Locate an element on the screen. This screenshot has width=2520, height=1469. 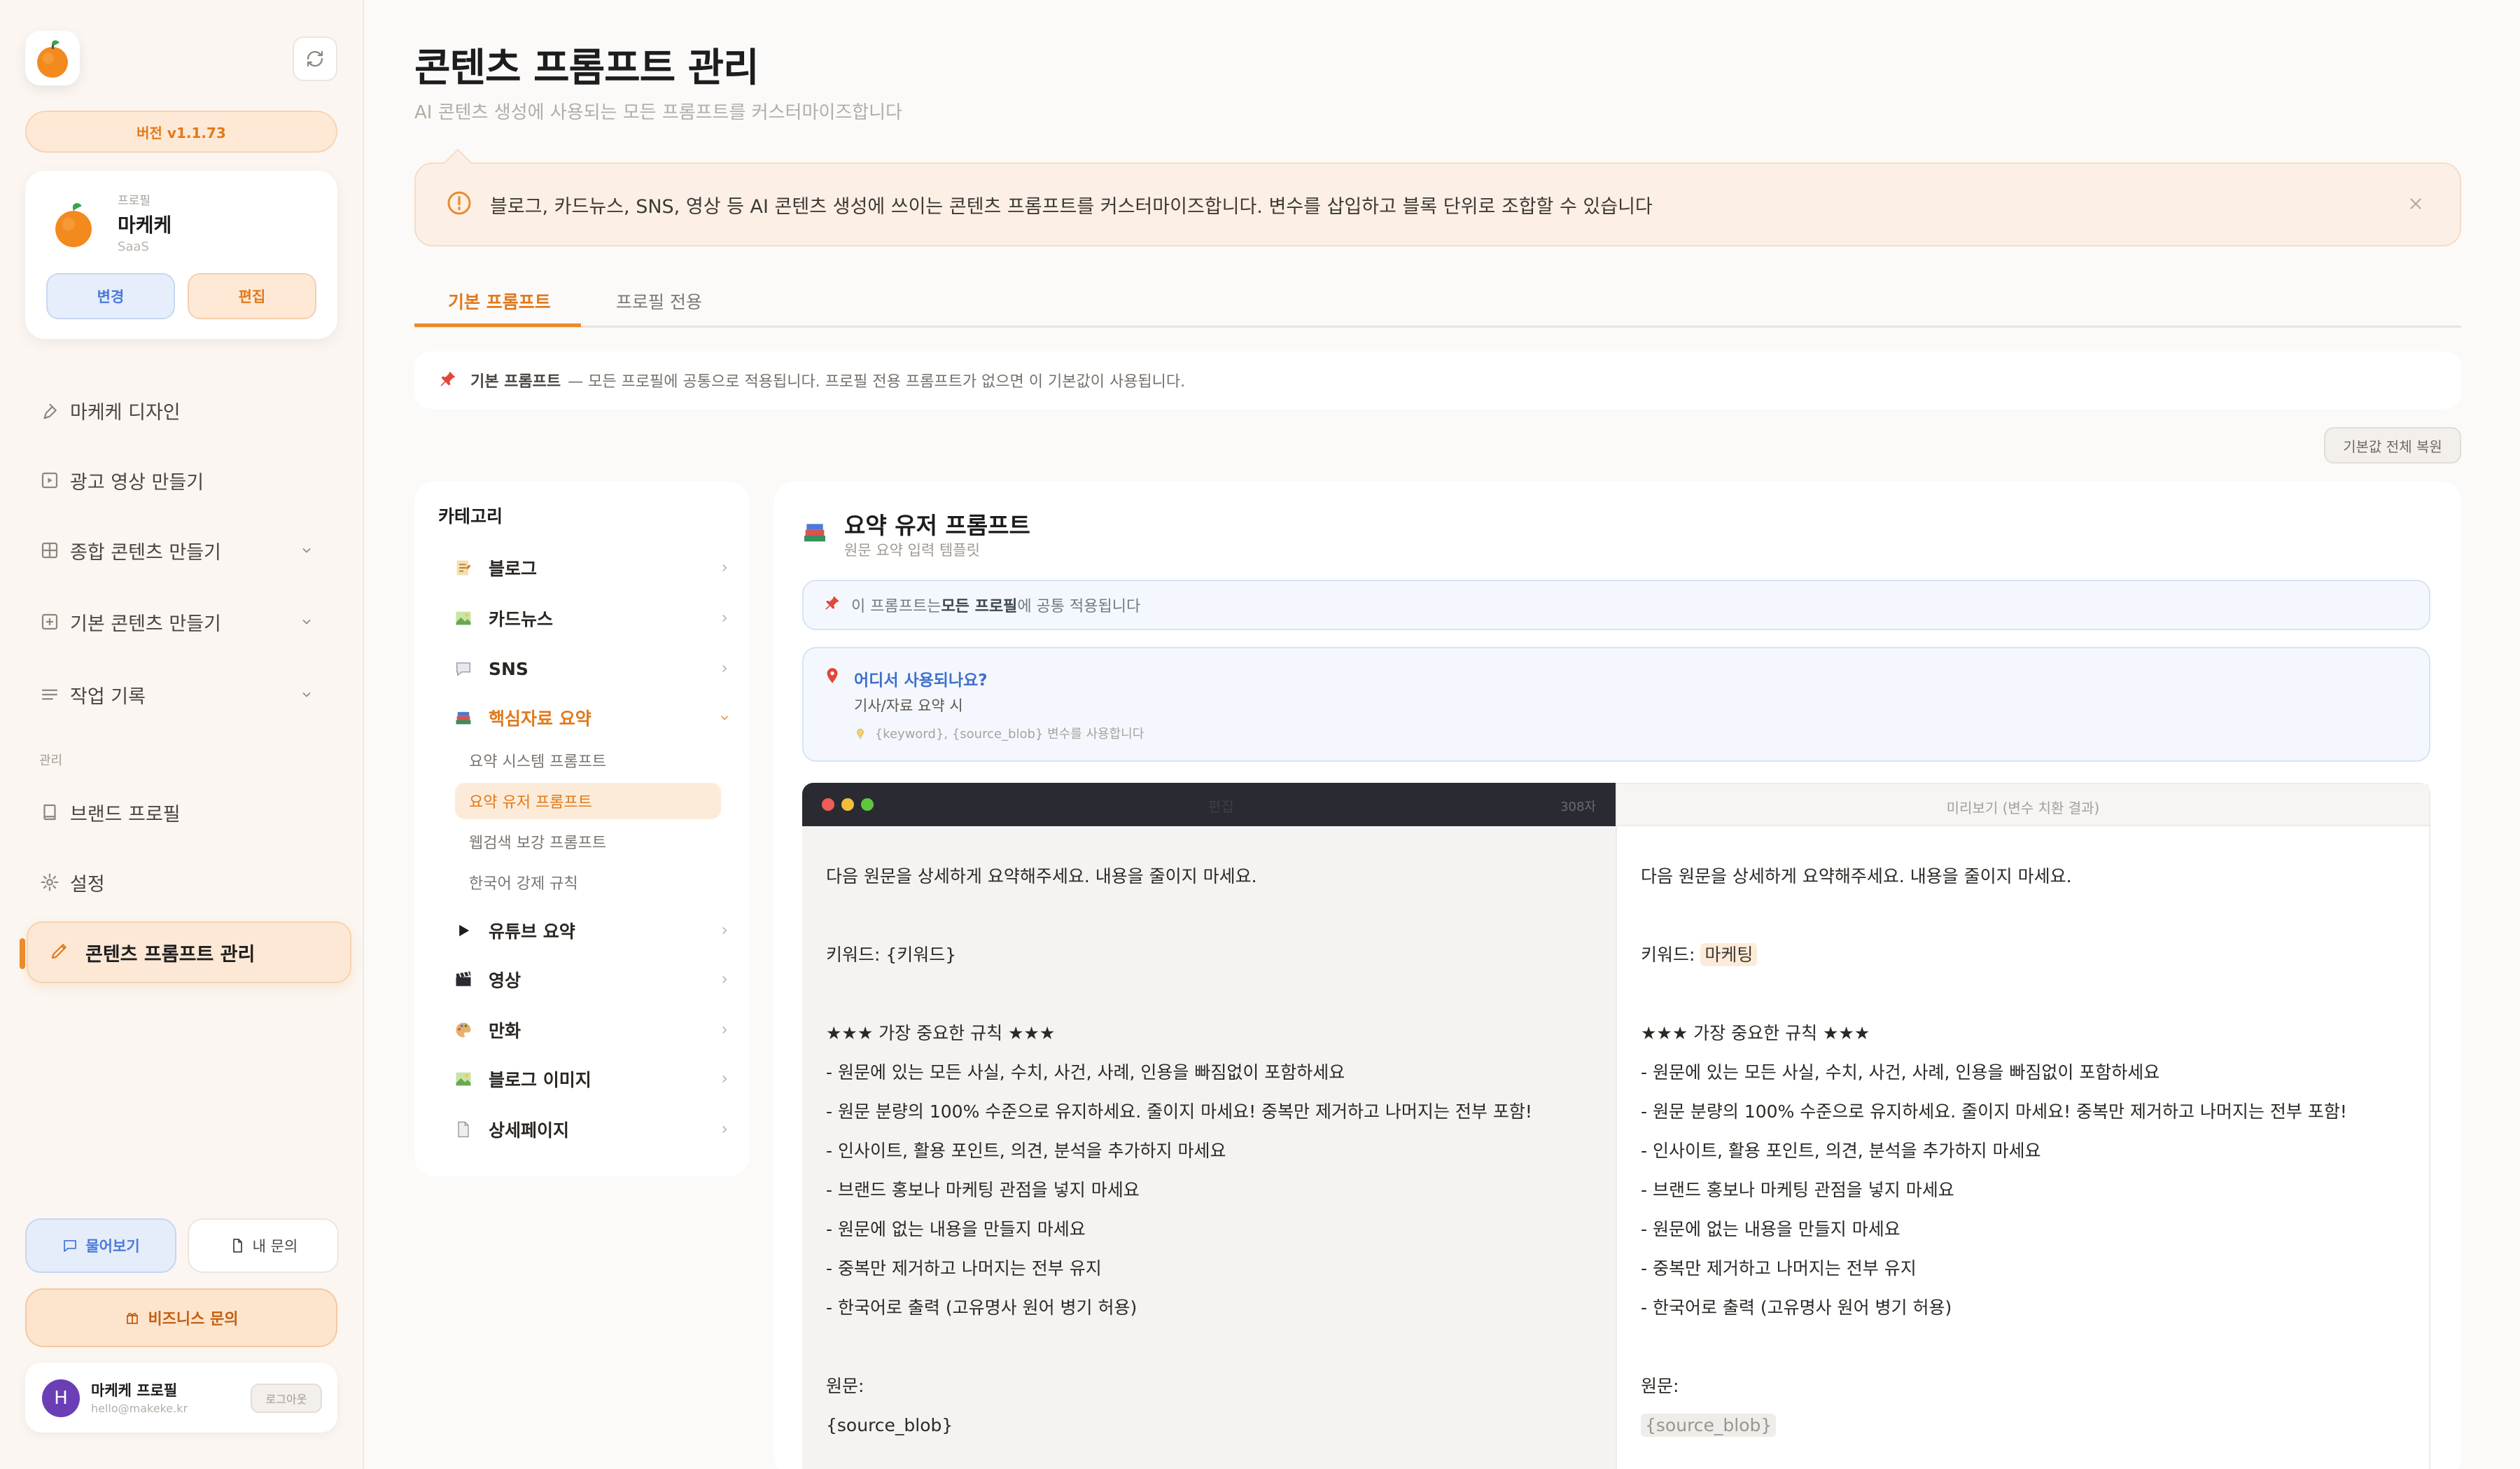
nav-makeke-design: 마케케 디자인 is located at coordinates (184, 411).